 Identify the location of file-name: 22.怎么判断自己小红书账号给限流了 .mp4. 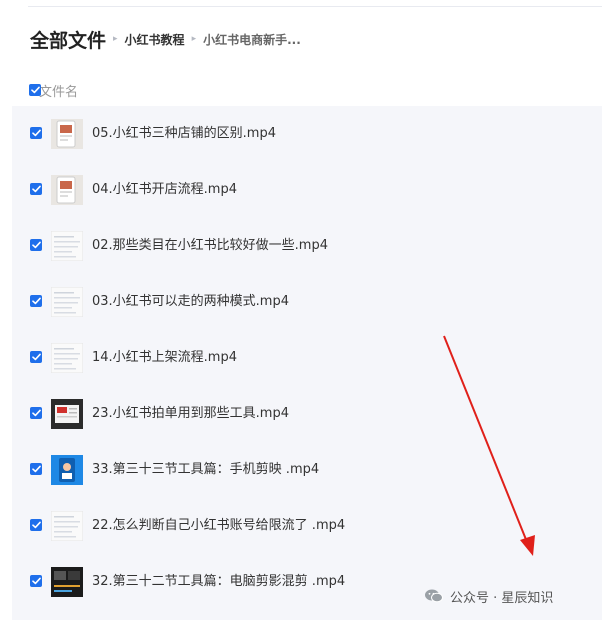
(218, 526).